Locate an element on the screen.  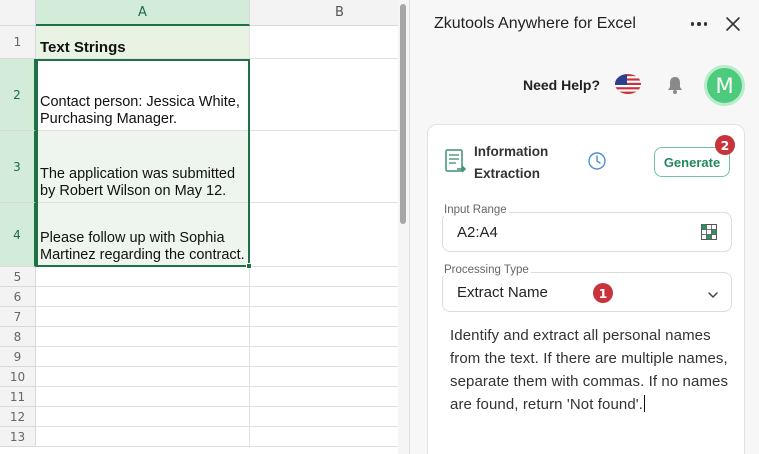
row-header-10: 10 is located at coordinates (18, 377).